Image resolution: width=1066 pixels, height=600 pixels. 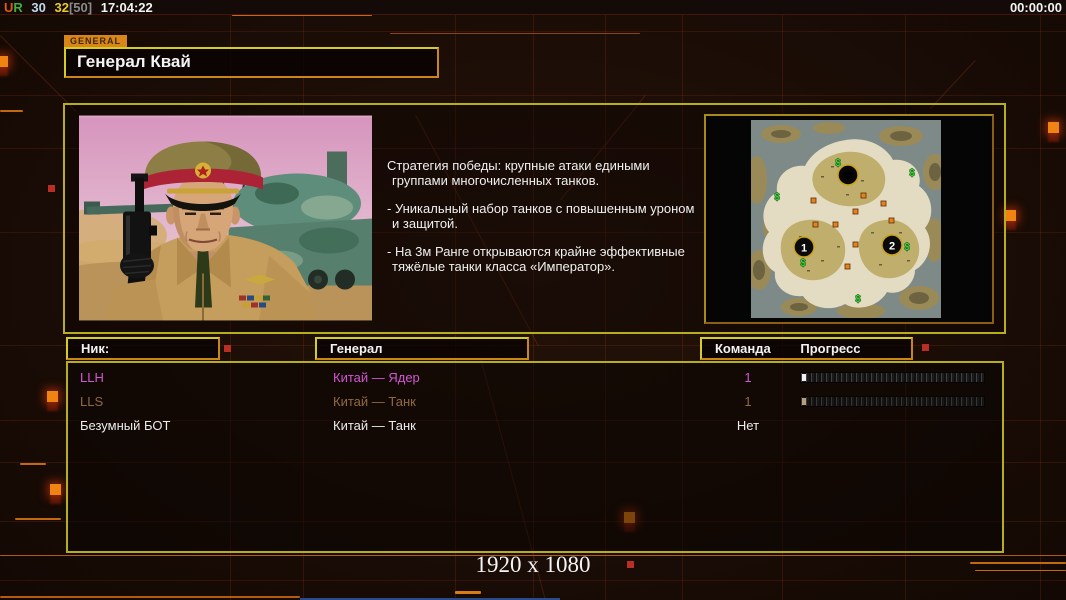 I want to click on start-marker-1: 1, so click(x=804, y=249).